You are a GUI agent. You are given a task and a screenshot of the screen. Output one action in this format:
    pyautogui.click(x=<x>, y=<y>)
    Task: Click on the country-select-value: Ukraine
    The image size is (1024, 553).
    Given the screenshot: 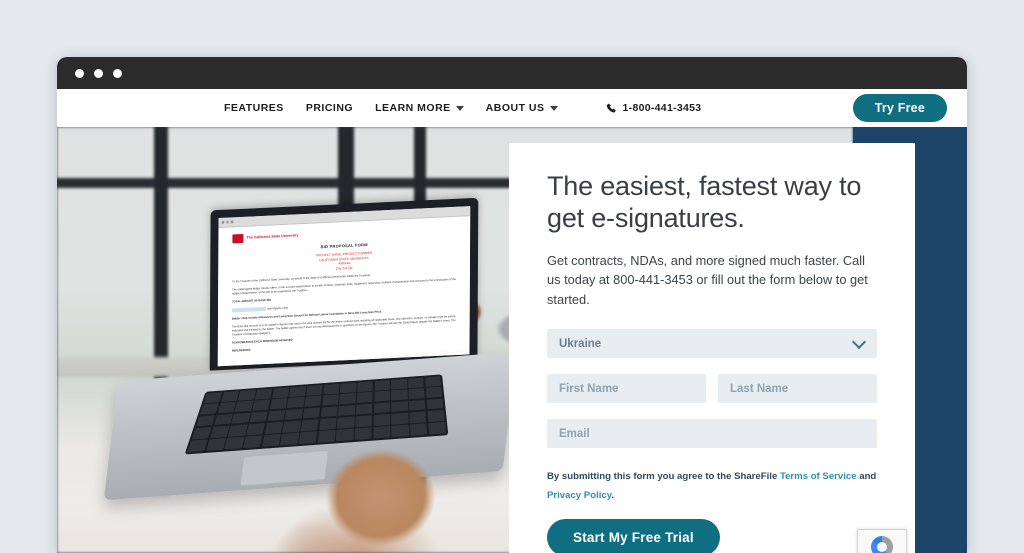 What is the action you would take?
    pyautogui.click(x=712, y=344)
    